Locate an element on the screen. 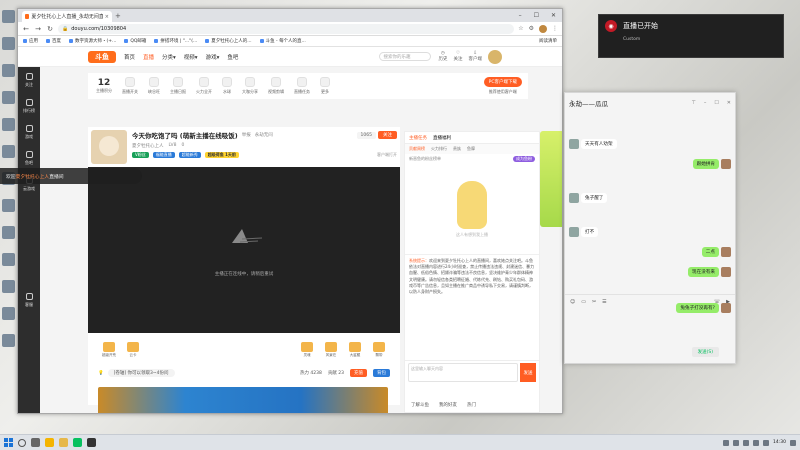 Image resolution: width=800 pixels, height=450 pixels. gift-item: 云卡 is located at coordinates (133, 350).